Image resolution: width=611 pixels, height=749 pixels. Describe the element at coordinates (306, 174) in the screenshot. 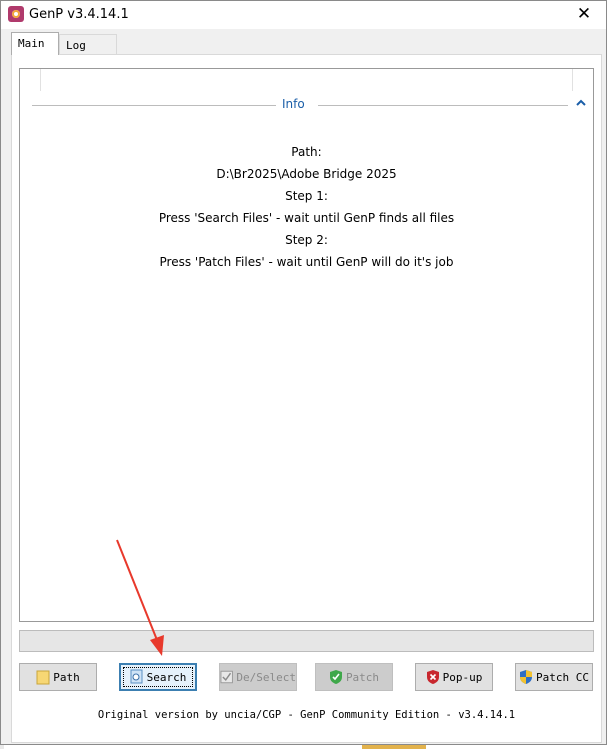

I see `info-line: D:\Br2025\Adobe Bridge 2025` at that location.